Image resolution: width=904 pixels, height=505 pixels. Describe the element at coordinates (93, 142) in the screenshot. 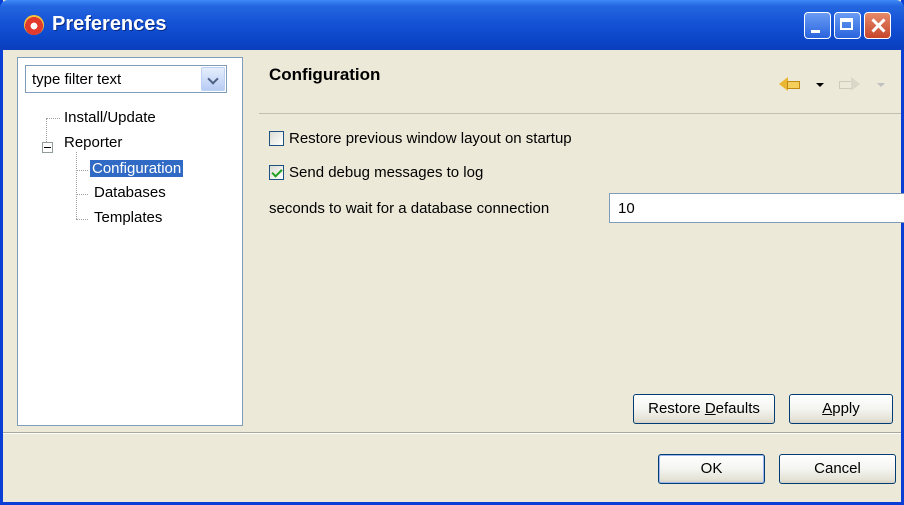

I see `tree-item-reporter: Reporter` at that location.